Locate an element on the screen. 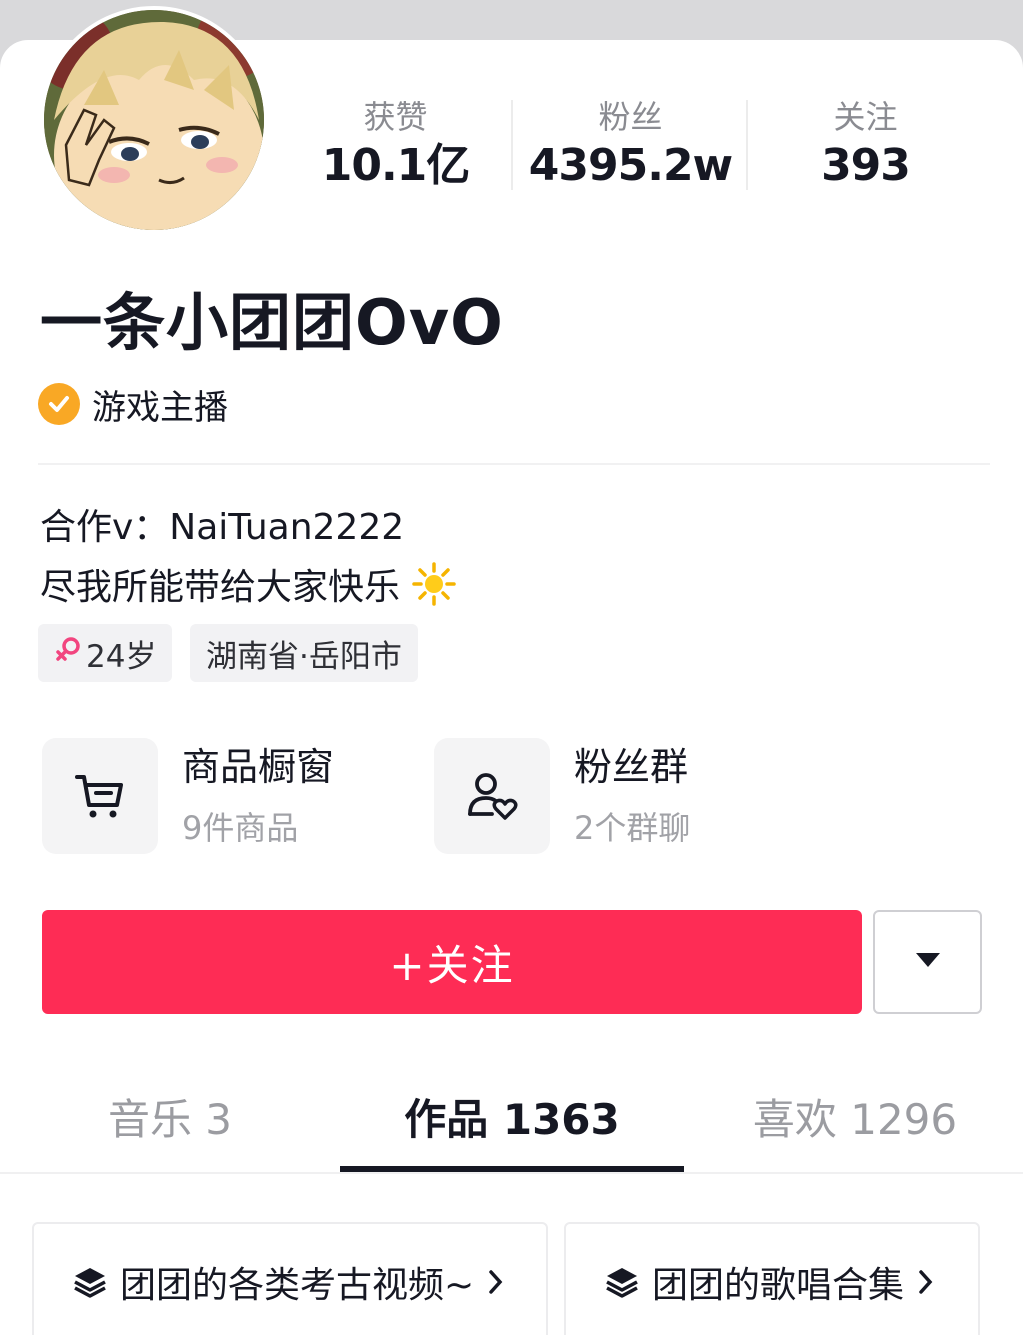 This screenshot has width=1023, height=1335. follow-button: +关注 is located at coordinates (452, 962).